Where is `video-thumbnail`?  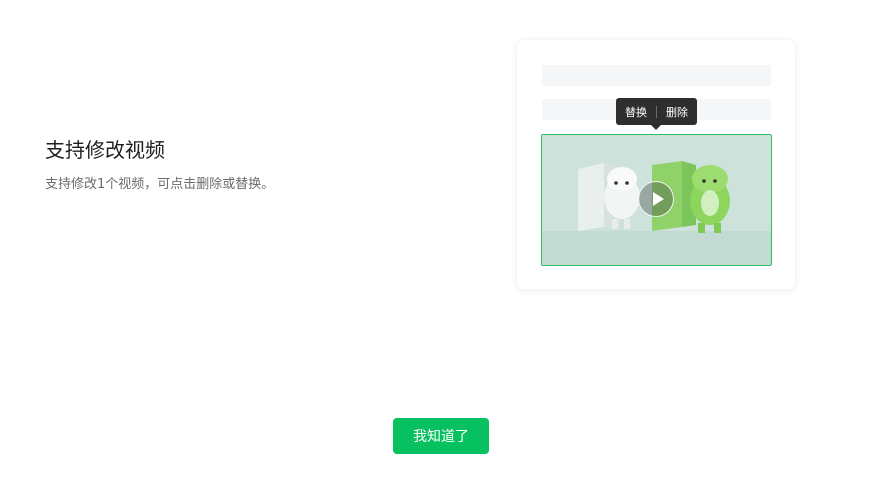
video-thumbnail is located at coordinates (656, 200).